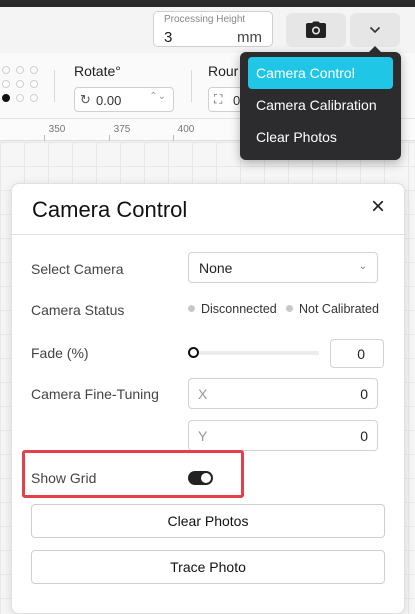 The image size is (415, 614). What do you see at coordinates (206, 478) in the screenshot?
I see `toggle-knob` at bounding box center [206, 478].